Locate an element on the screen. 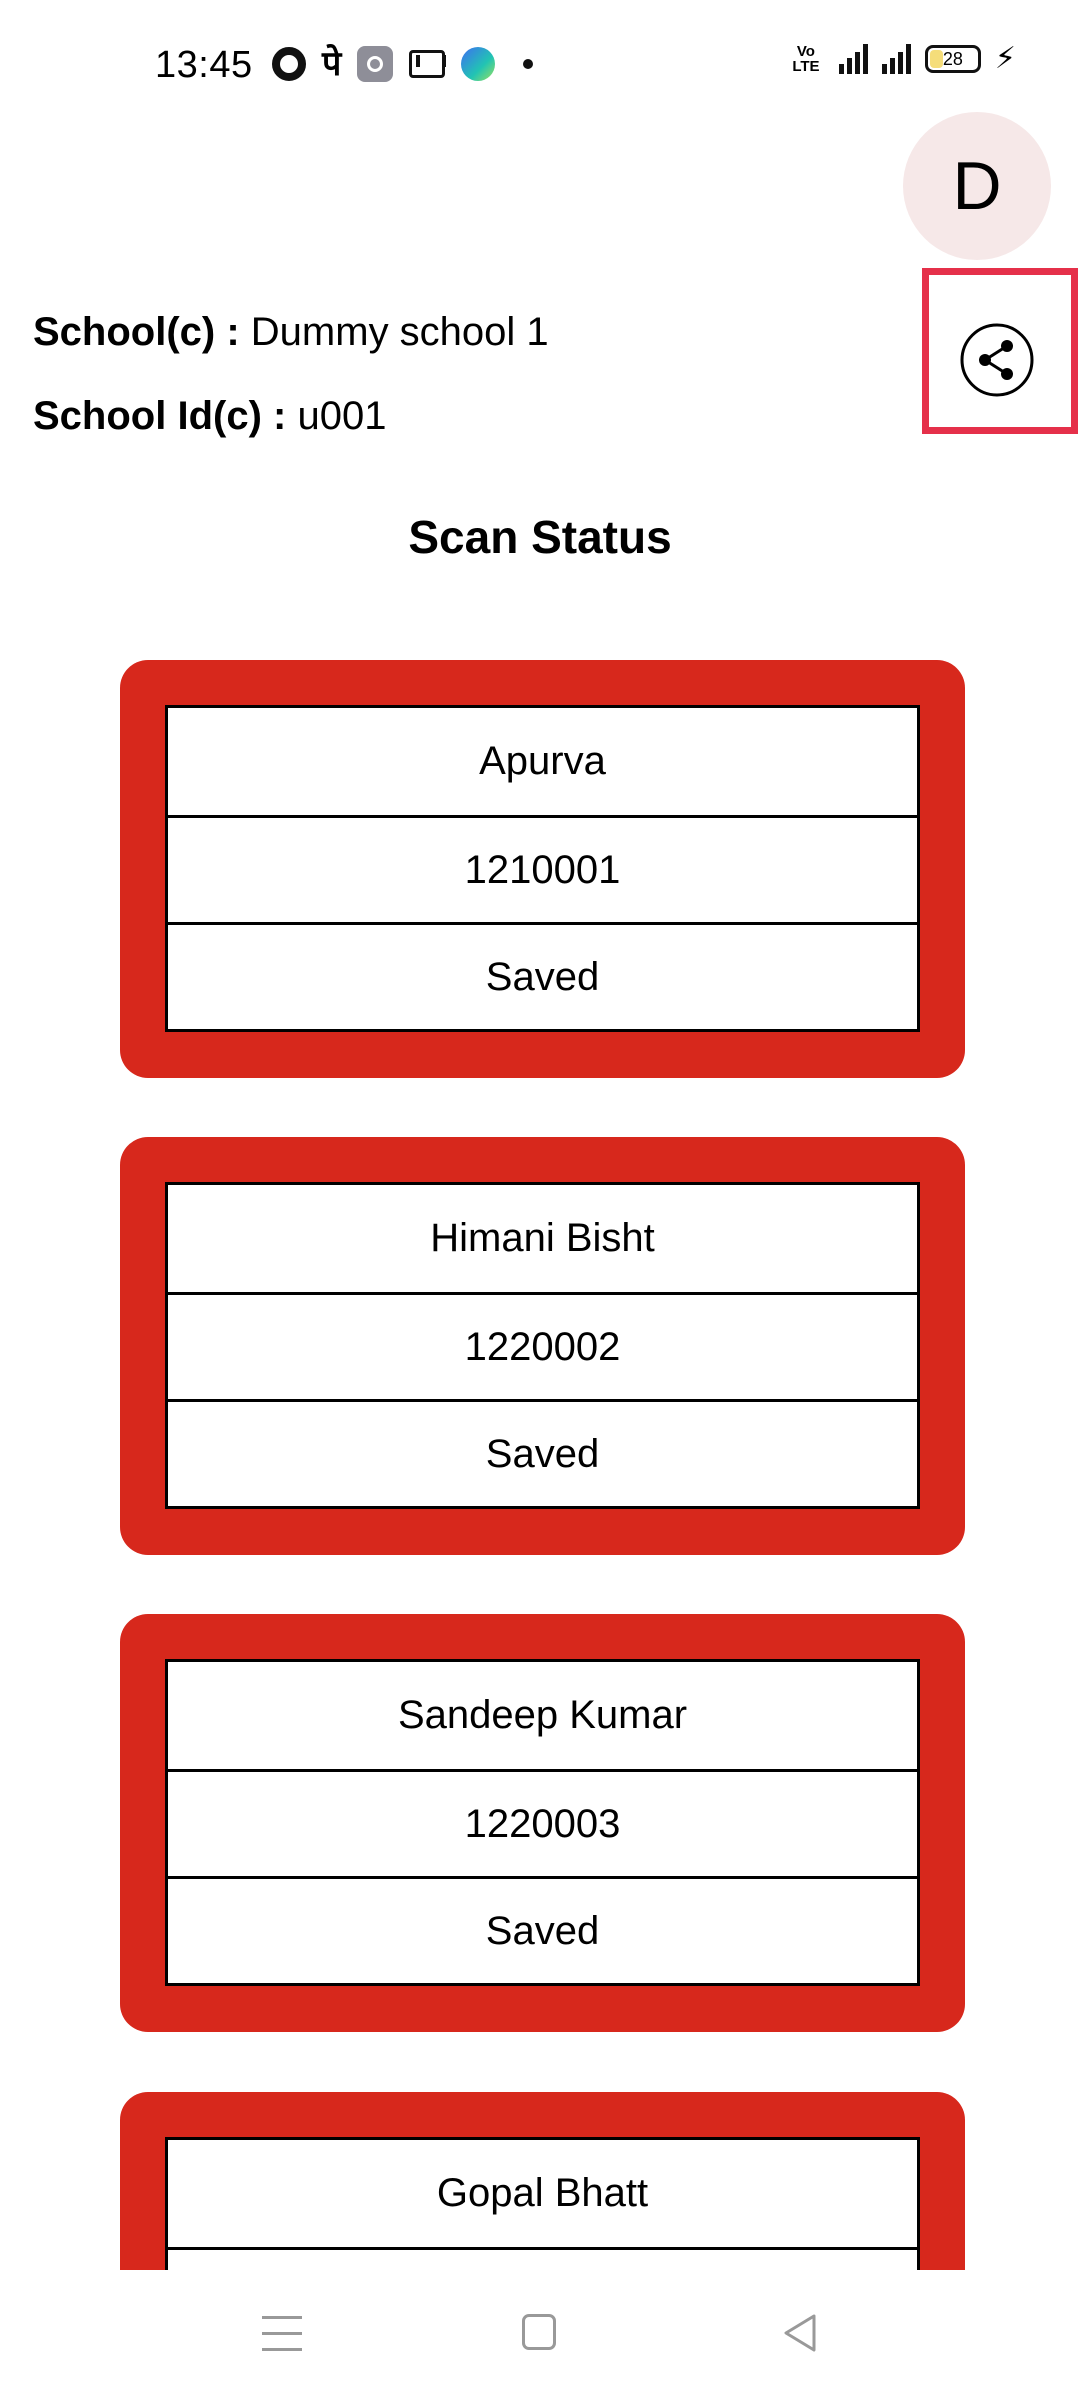  record-table: Sandeep Kumar 1220003 Saved is located at coordinates (542, 1822).